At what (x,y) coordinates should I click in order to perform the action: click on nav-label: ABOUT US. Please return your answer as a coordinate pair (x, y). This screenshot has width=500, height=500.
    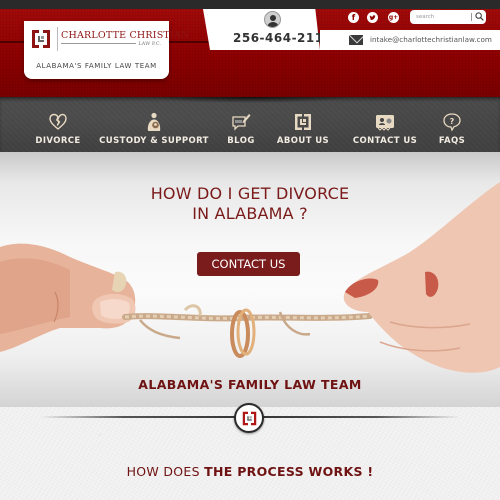
    Looking at the image, I should click on (303, 141).